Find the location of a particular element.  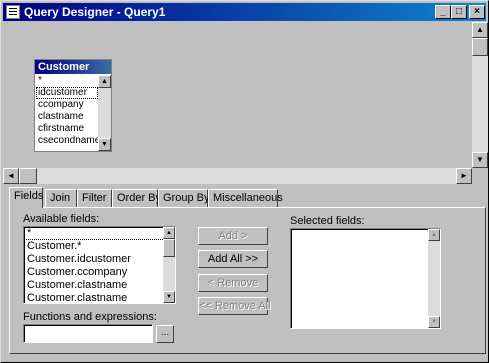

selected-fields-list: ▲ ▼ is located at coordinates (365, 278).